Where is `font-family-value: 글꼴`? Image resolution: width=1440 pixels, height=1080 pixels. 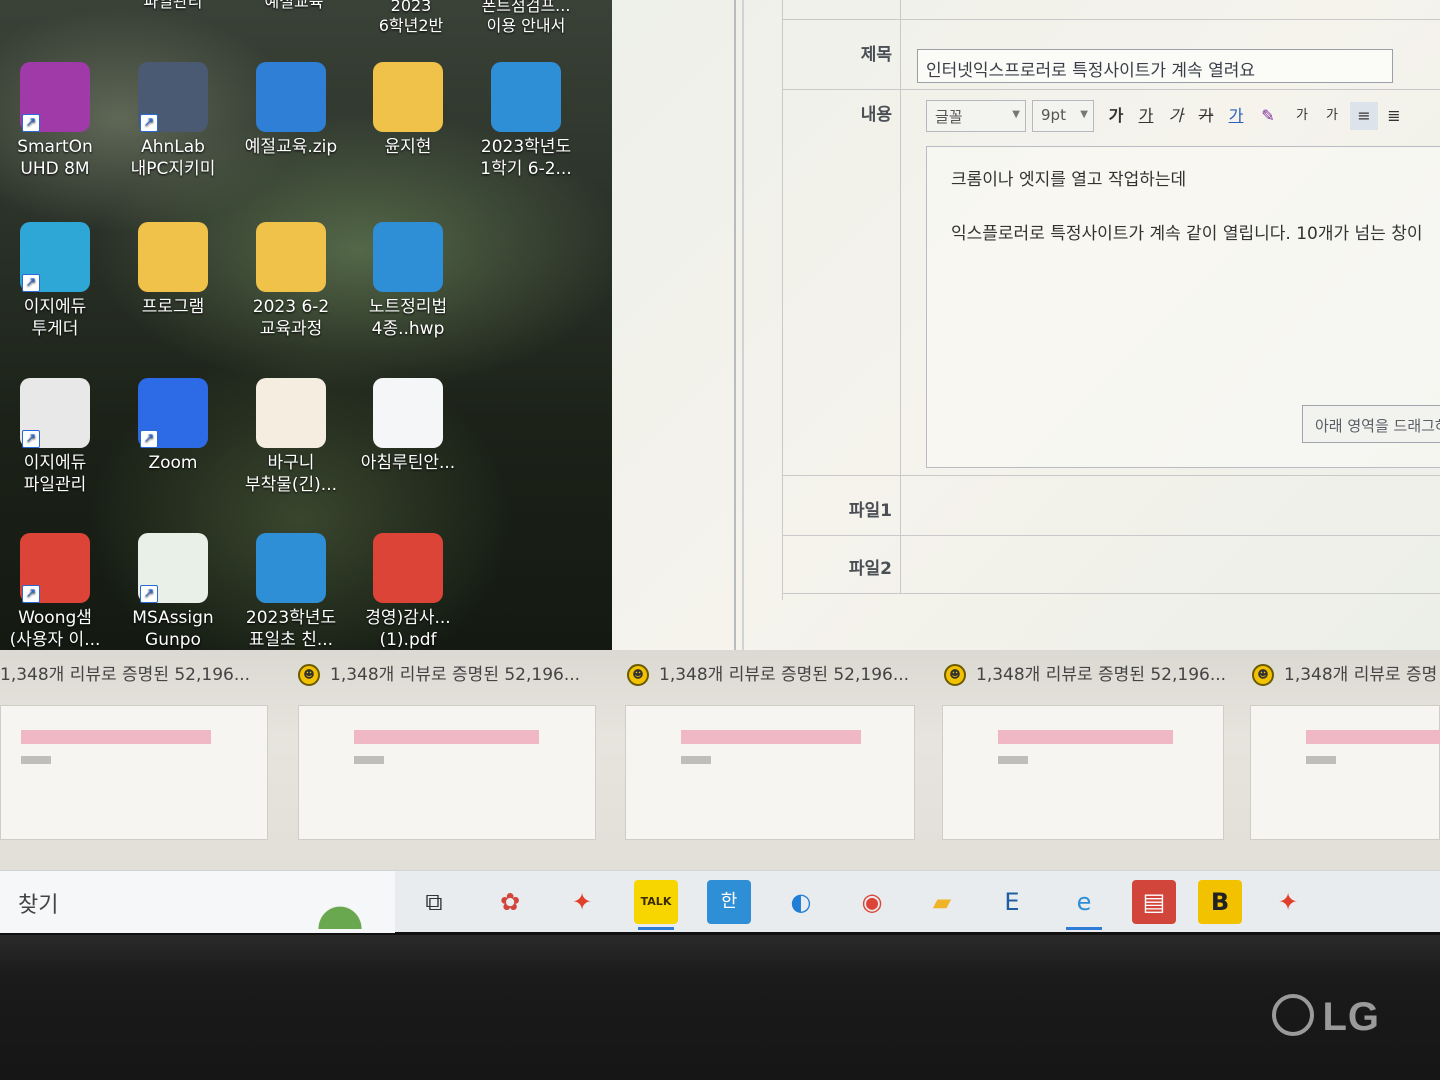
font-family-value: 글꼴 is located at coordinates (949, 117).